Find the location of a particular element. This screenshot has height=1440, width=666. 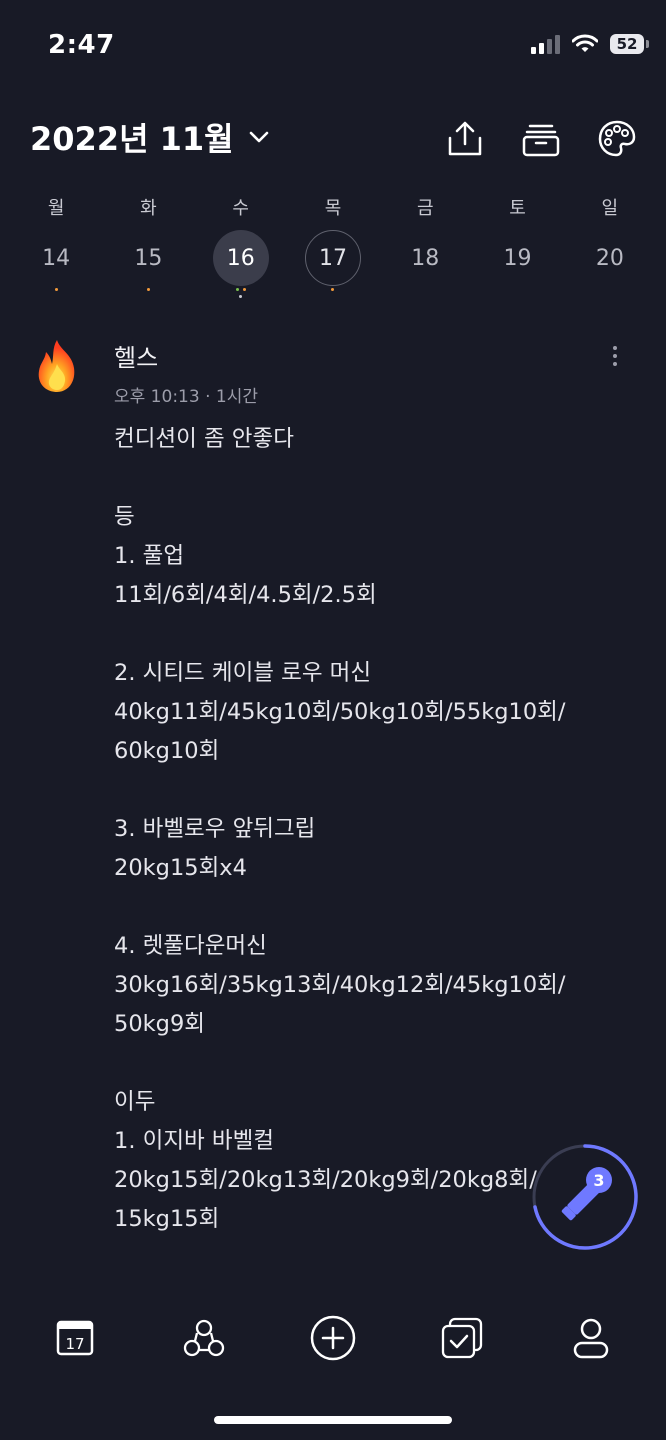

day-thu: 목 17 is located at coordinates (333, 248).